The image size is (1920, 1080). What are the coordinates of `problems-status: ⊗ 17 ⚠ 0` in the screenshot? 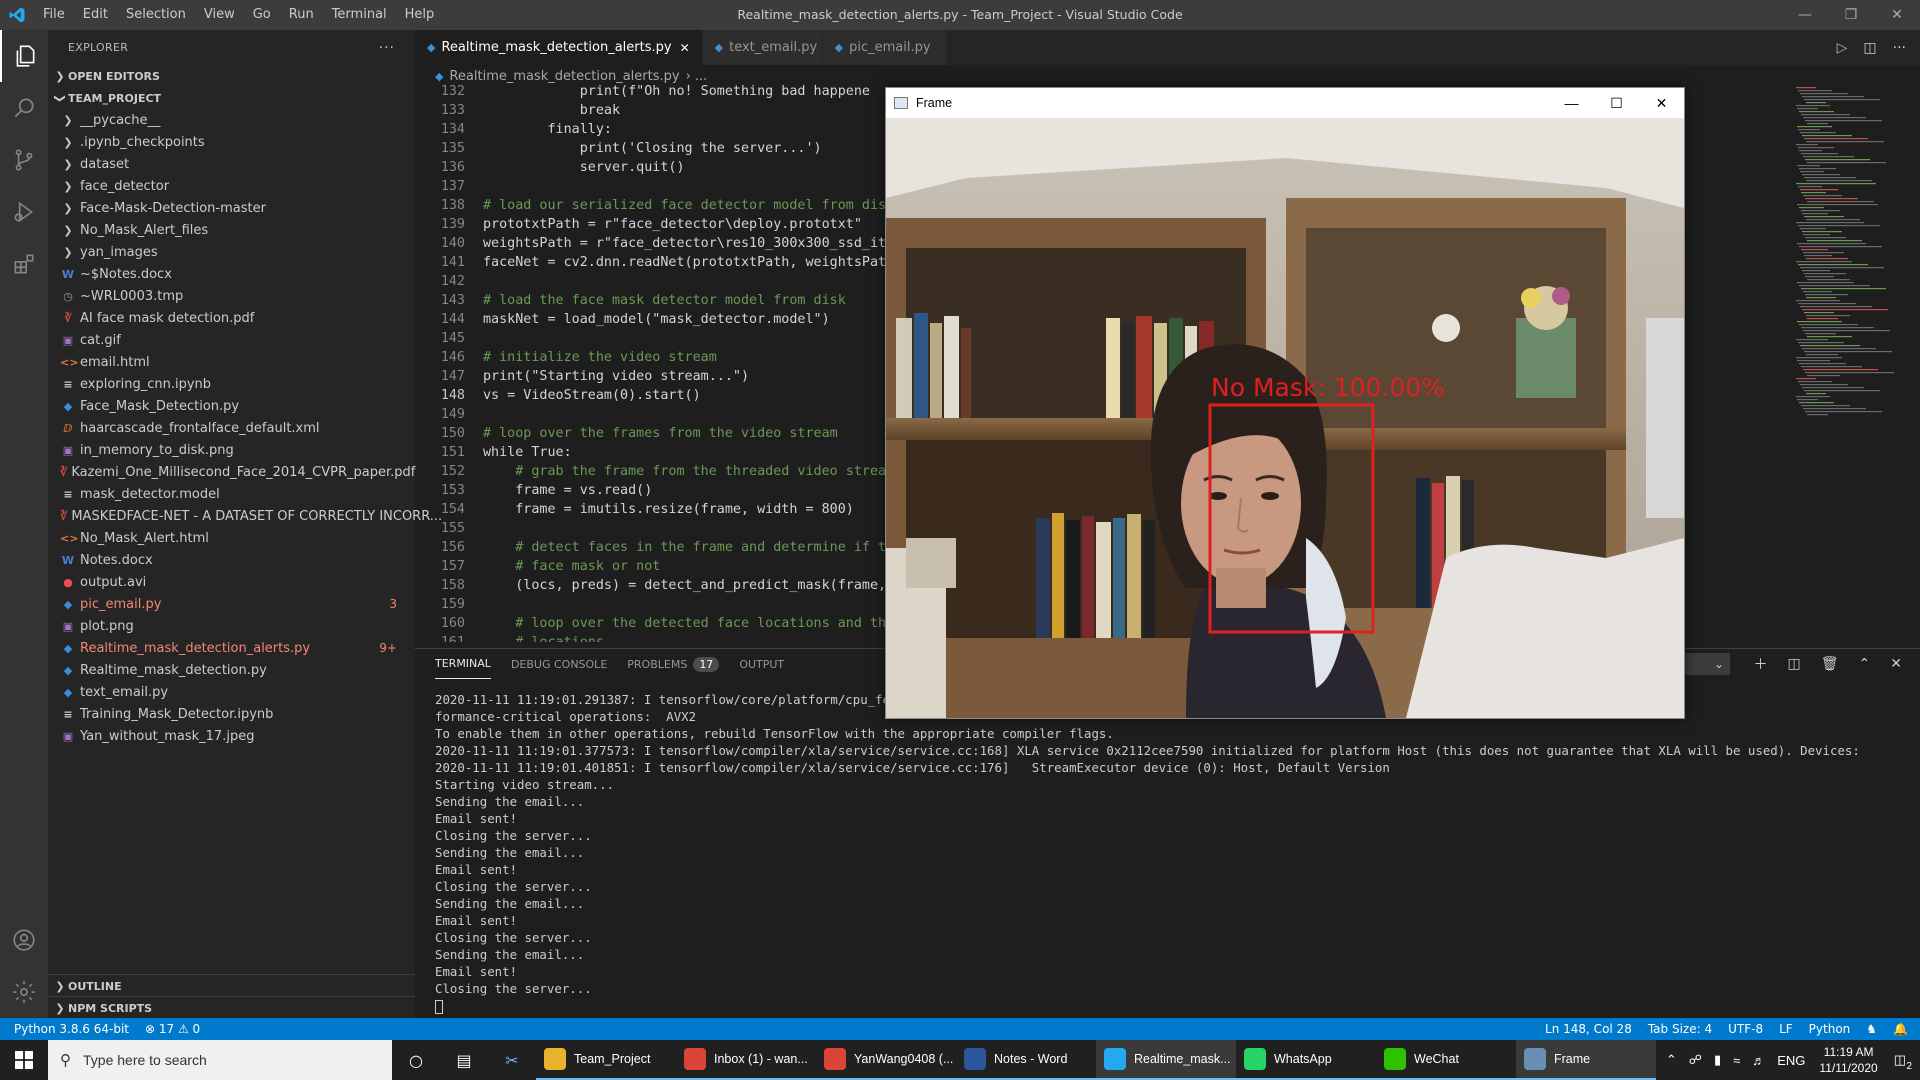 It's located at (172, 1029).